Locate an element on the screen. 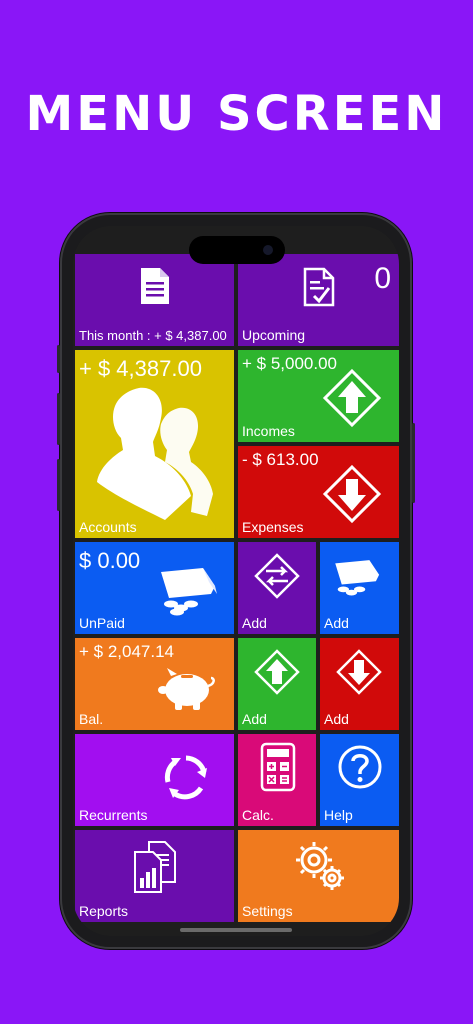 The height and width of the screenshot is (1024, 473). calc-label: Calc. is located at coordinates (258, 815).